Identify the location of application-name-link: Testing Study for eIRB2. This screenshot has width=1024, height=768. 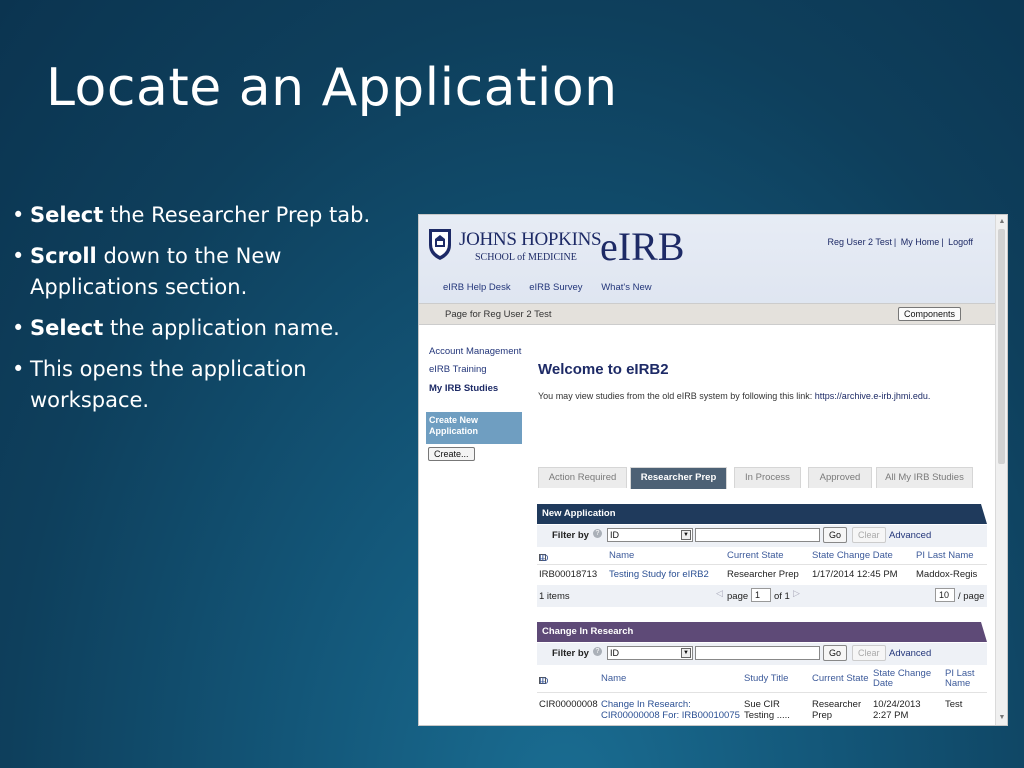
(659, 574).